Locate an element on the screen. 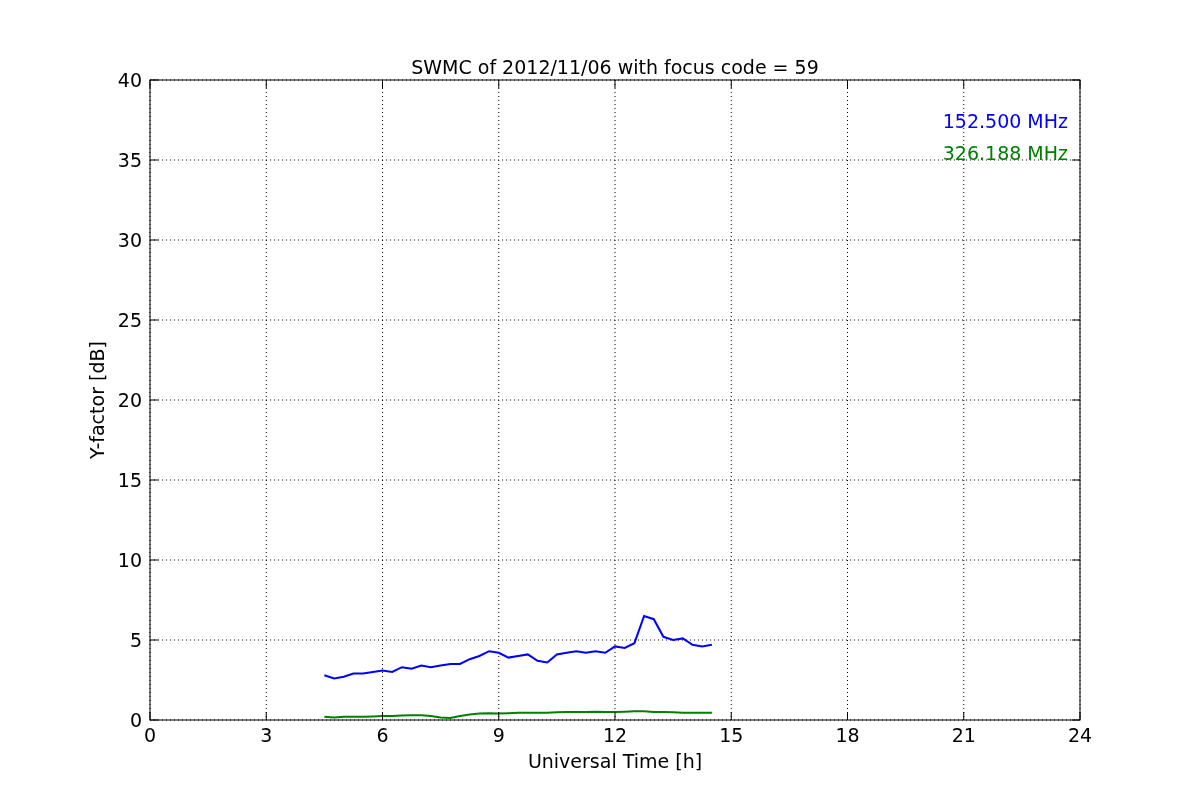  x-axis-label: Universal Time [h] is located at coordinates (615, 761).